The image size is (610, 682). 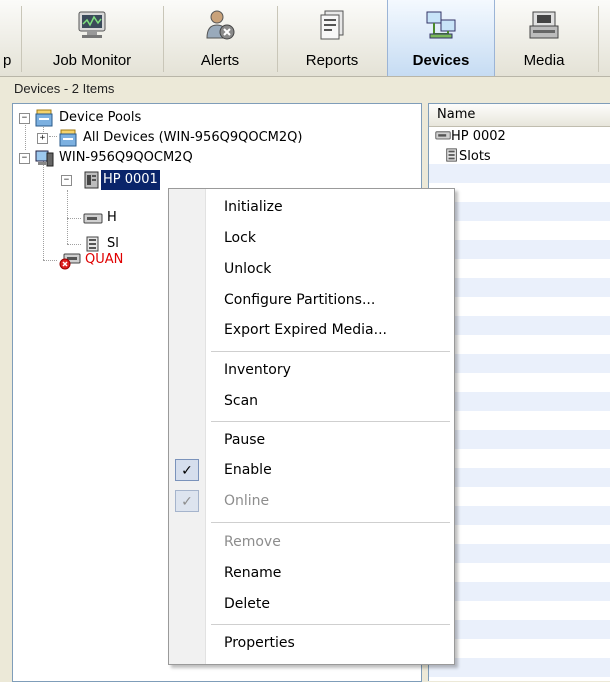 What do you see at coordinates (253, 207) in the screenshot?
I see `menu-item-initialize: Initialize` at bounding box center [253, 207].